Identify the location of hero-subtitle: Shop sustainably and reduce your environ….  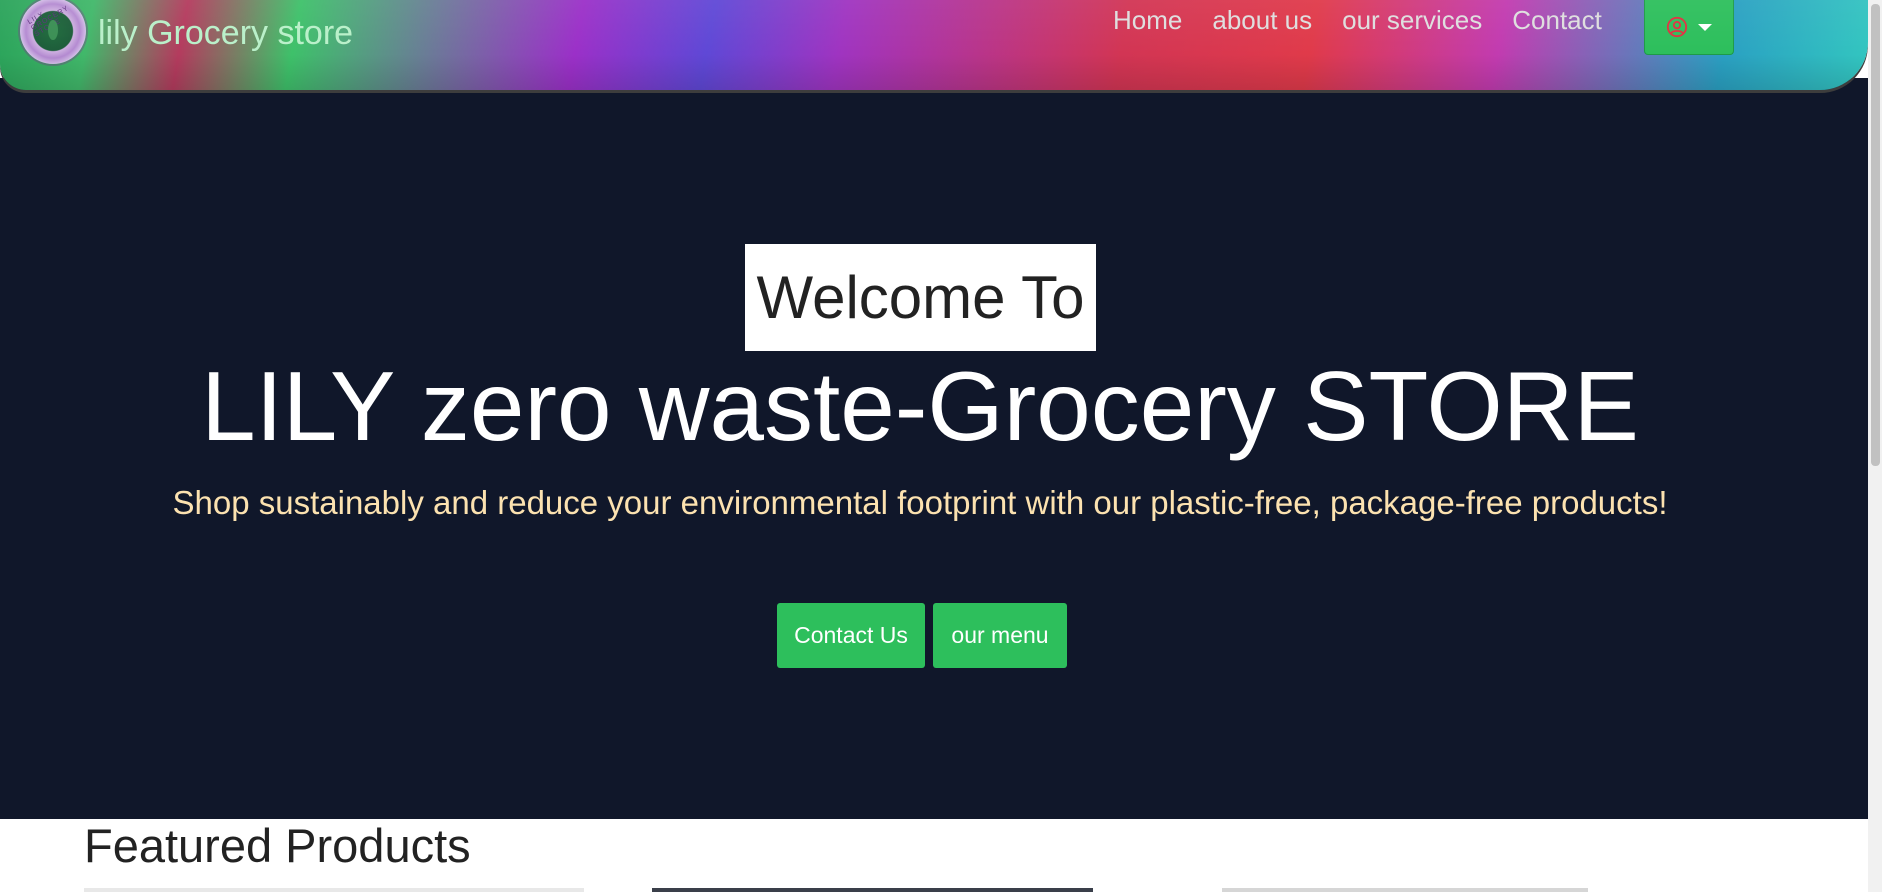
(920, 502).